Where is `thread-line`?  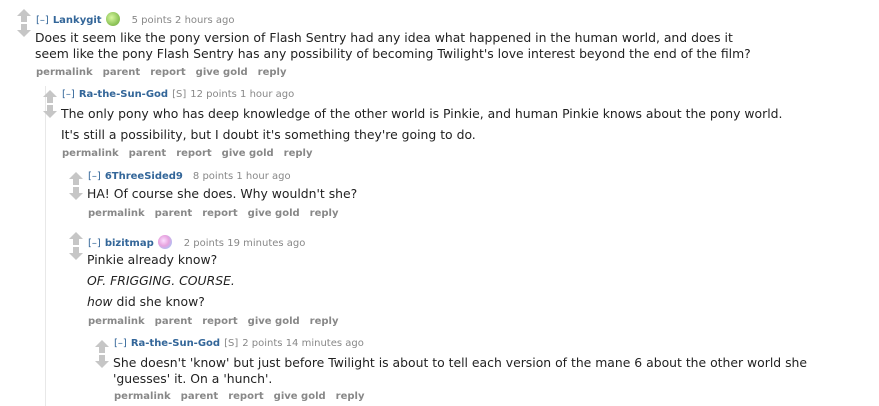
thread-line is located at coordinates (45, 246).